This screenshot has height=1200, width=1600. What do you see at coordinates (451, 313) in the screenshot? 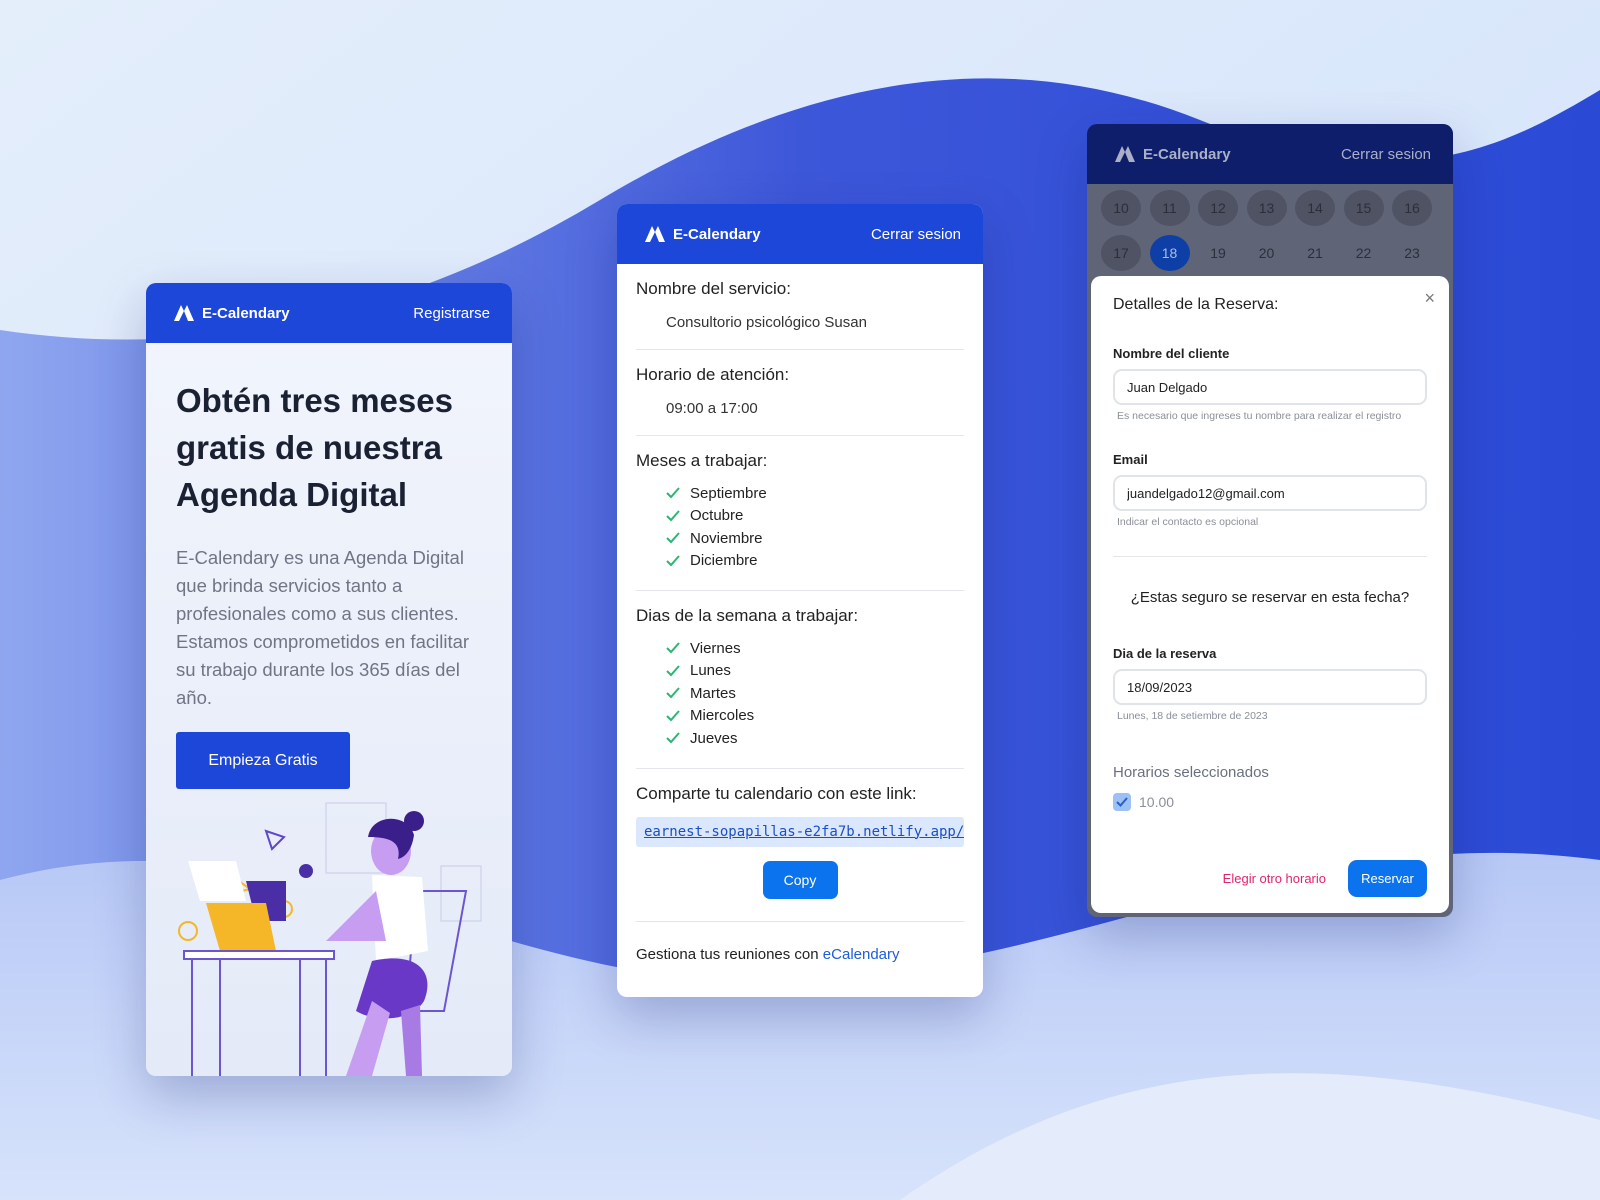
I see `register-link: Registrarse` at bounding box center [451, 313].